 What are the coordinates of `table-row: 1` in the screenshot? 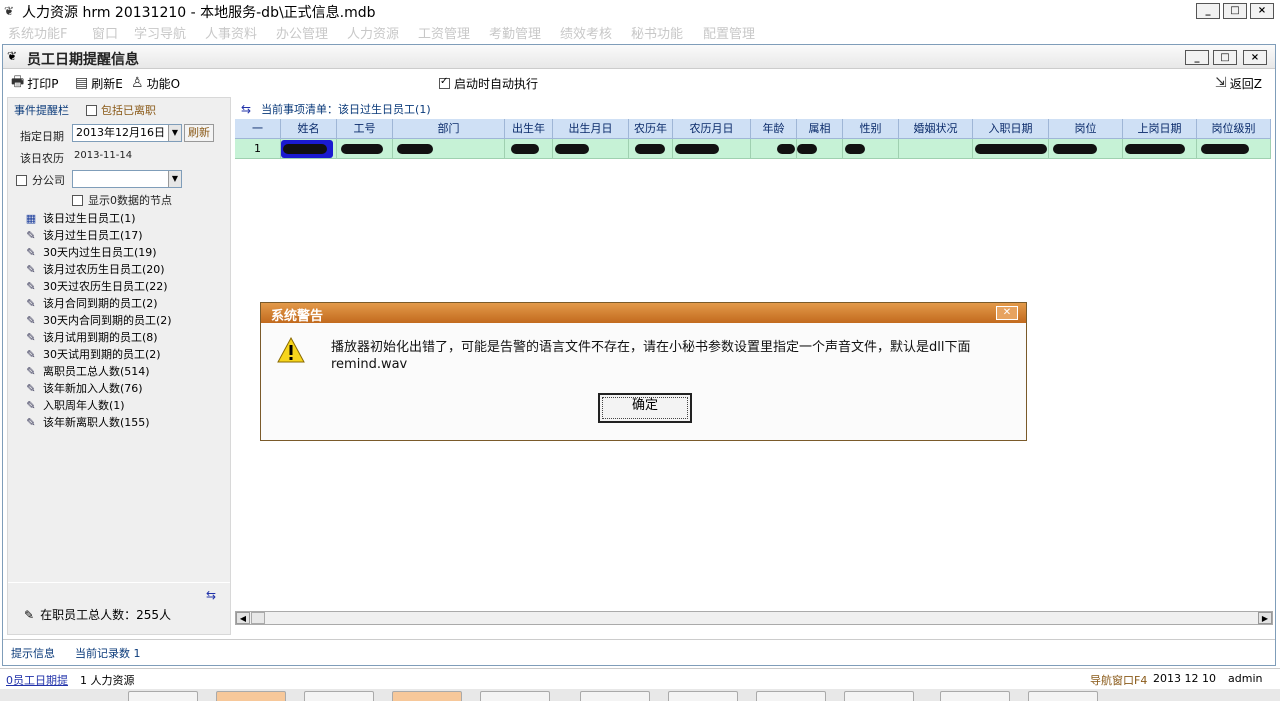 It's located at (753, 149).